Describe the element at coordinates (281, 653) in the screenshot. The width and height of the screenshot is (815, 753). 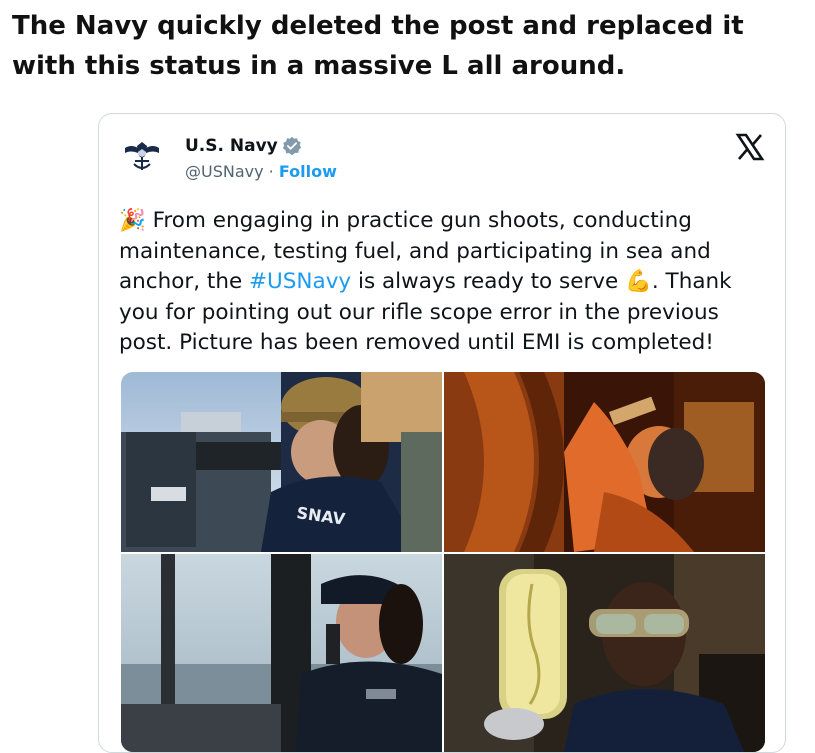
I see `photo-sailor-on-bridge-radio` at that location.